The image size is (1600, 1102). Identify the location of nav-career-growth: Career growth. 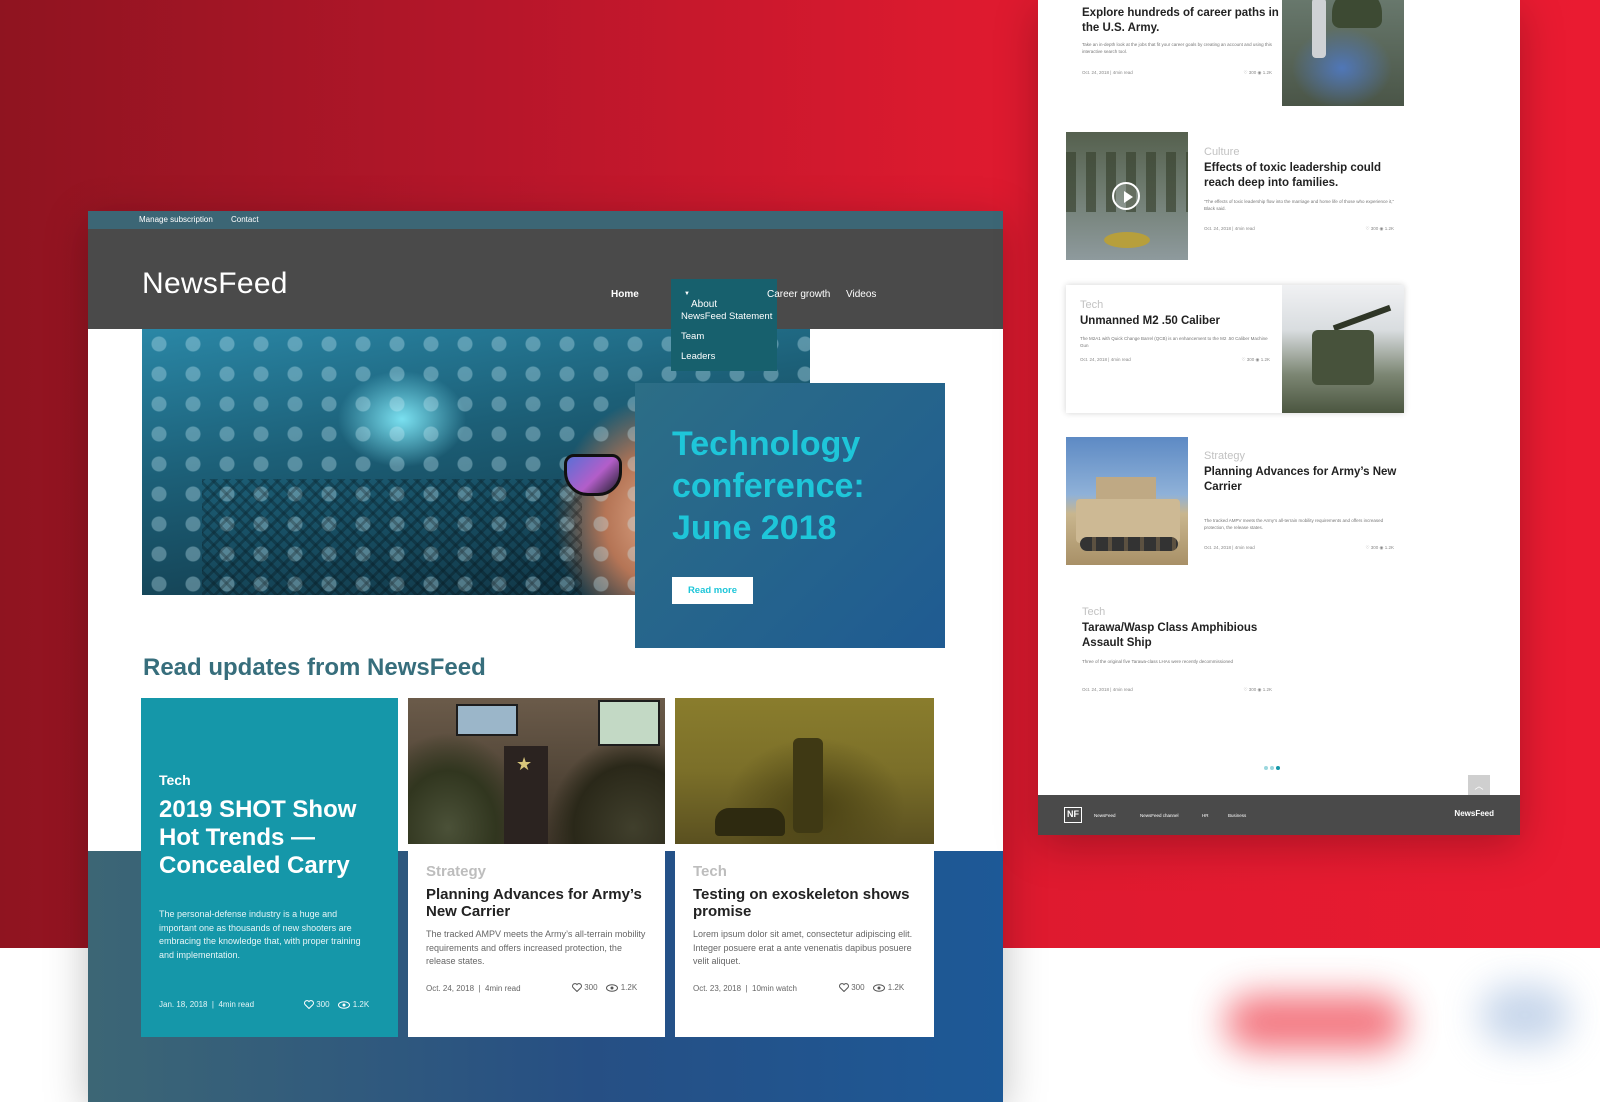
(798, 294).